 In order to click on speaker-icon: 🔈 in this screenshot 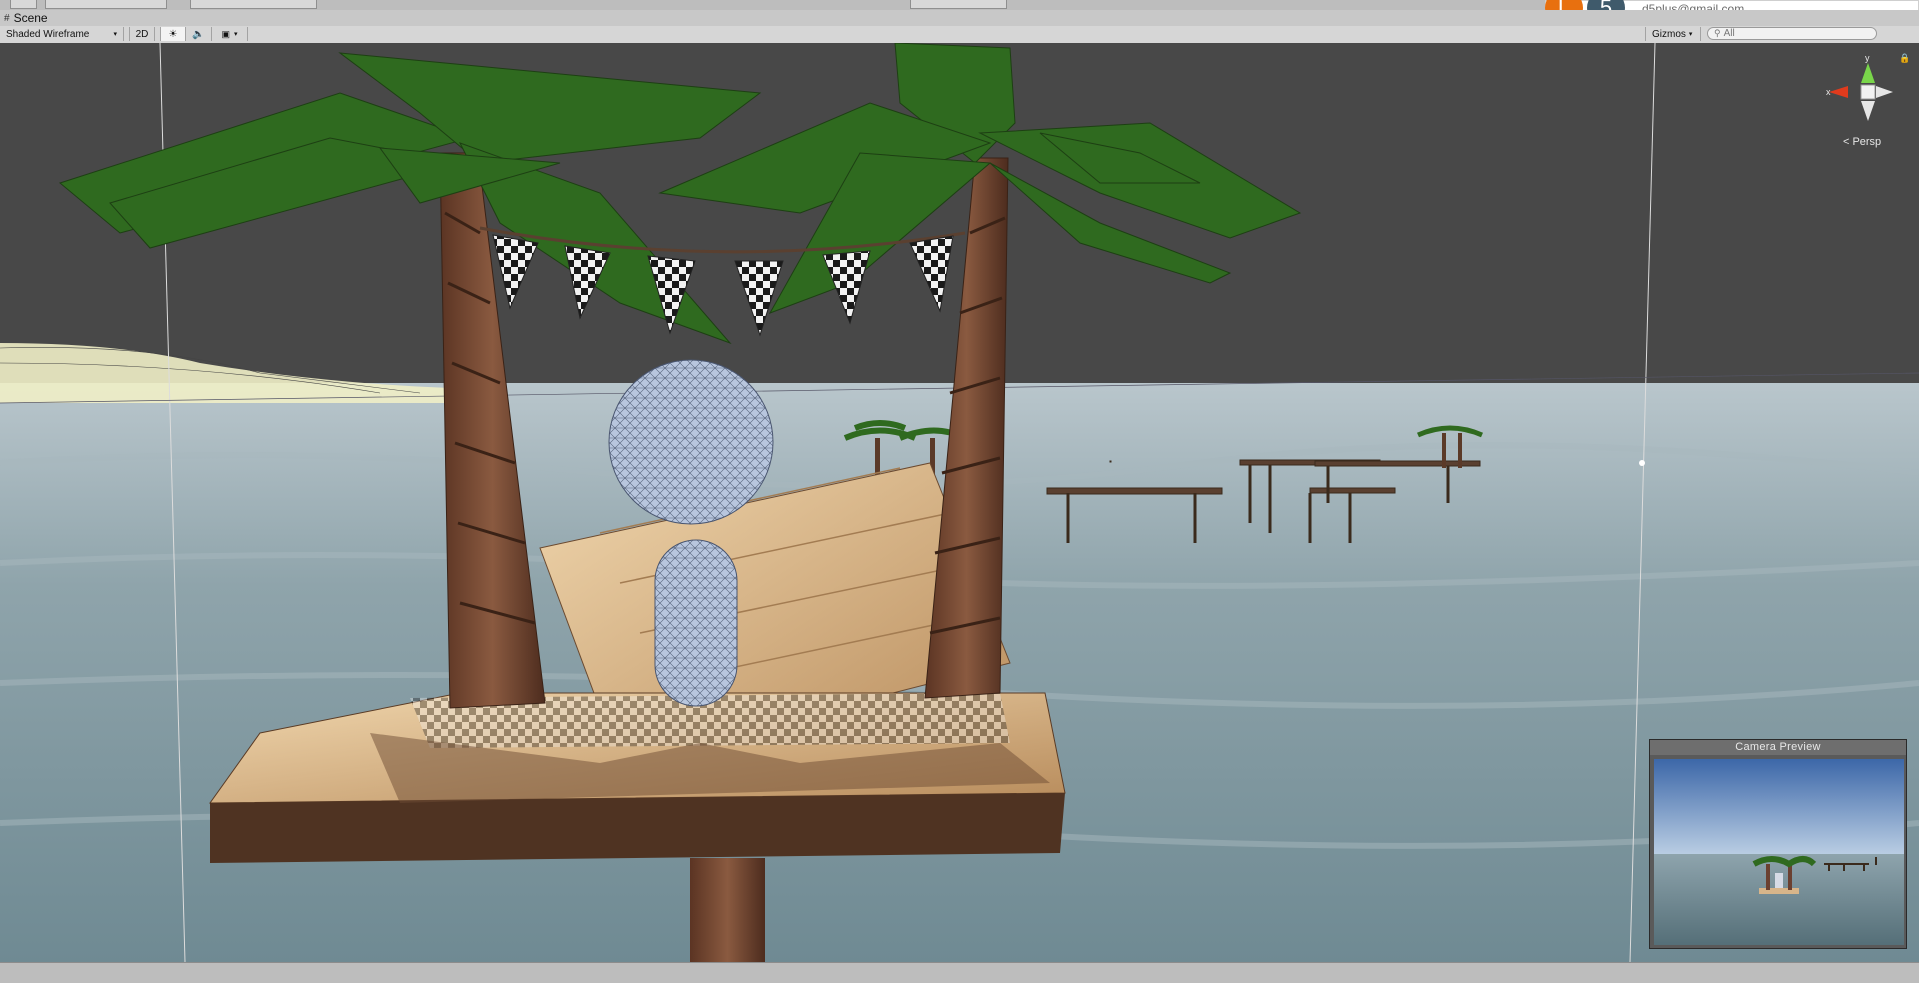, I will do `click(198, 34)`.